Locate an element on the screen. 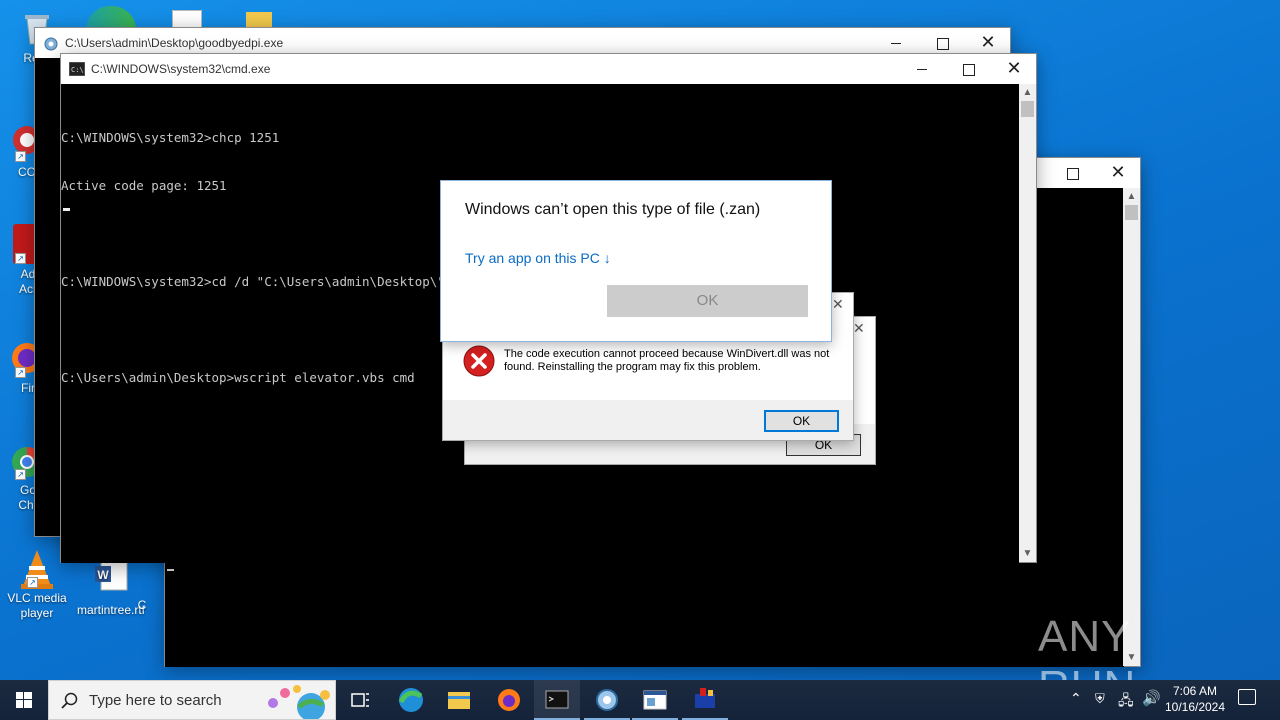  cmd-icon is located at coordinates (557, 699).